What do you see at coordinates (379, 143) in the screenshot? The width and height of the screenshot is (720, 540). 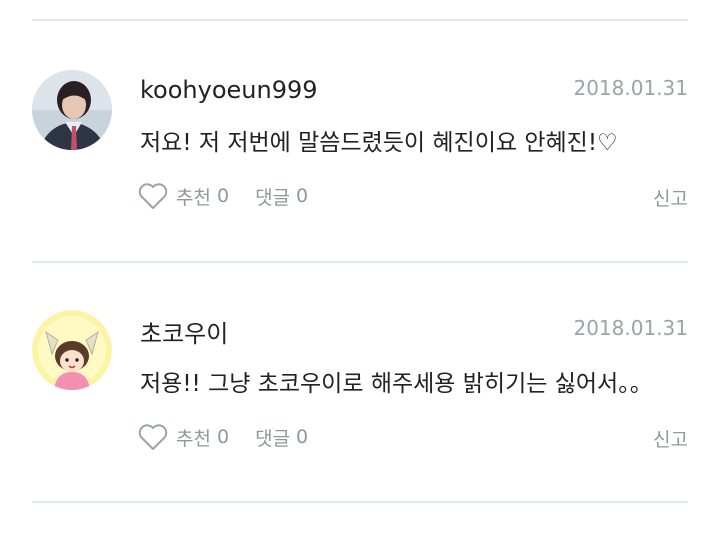 I see `comment-text: 저요! 저 저번에 말씀드렸듯이 혜진이요 안혜진!♡` at bounding box center [379, 143].